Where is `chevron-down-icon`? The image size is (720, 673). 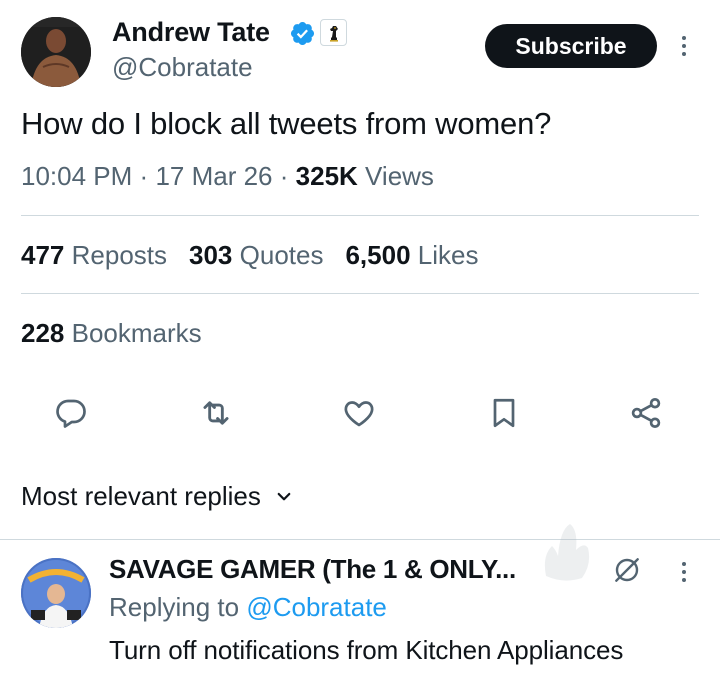 chevron-down-icon is located at coordinates (284, 496).